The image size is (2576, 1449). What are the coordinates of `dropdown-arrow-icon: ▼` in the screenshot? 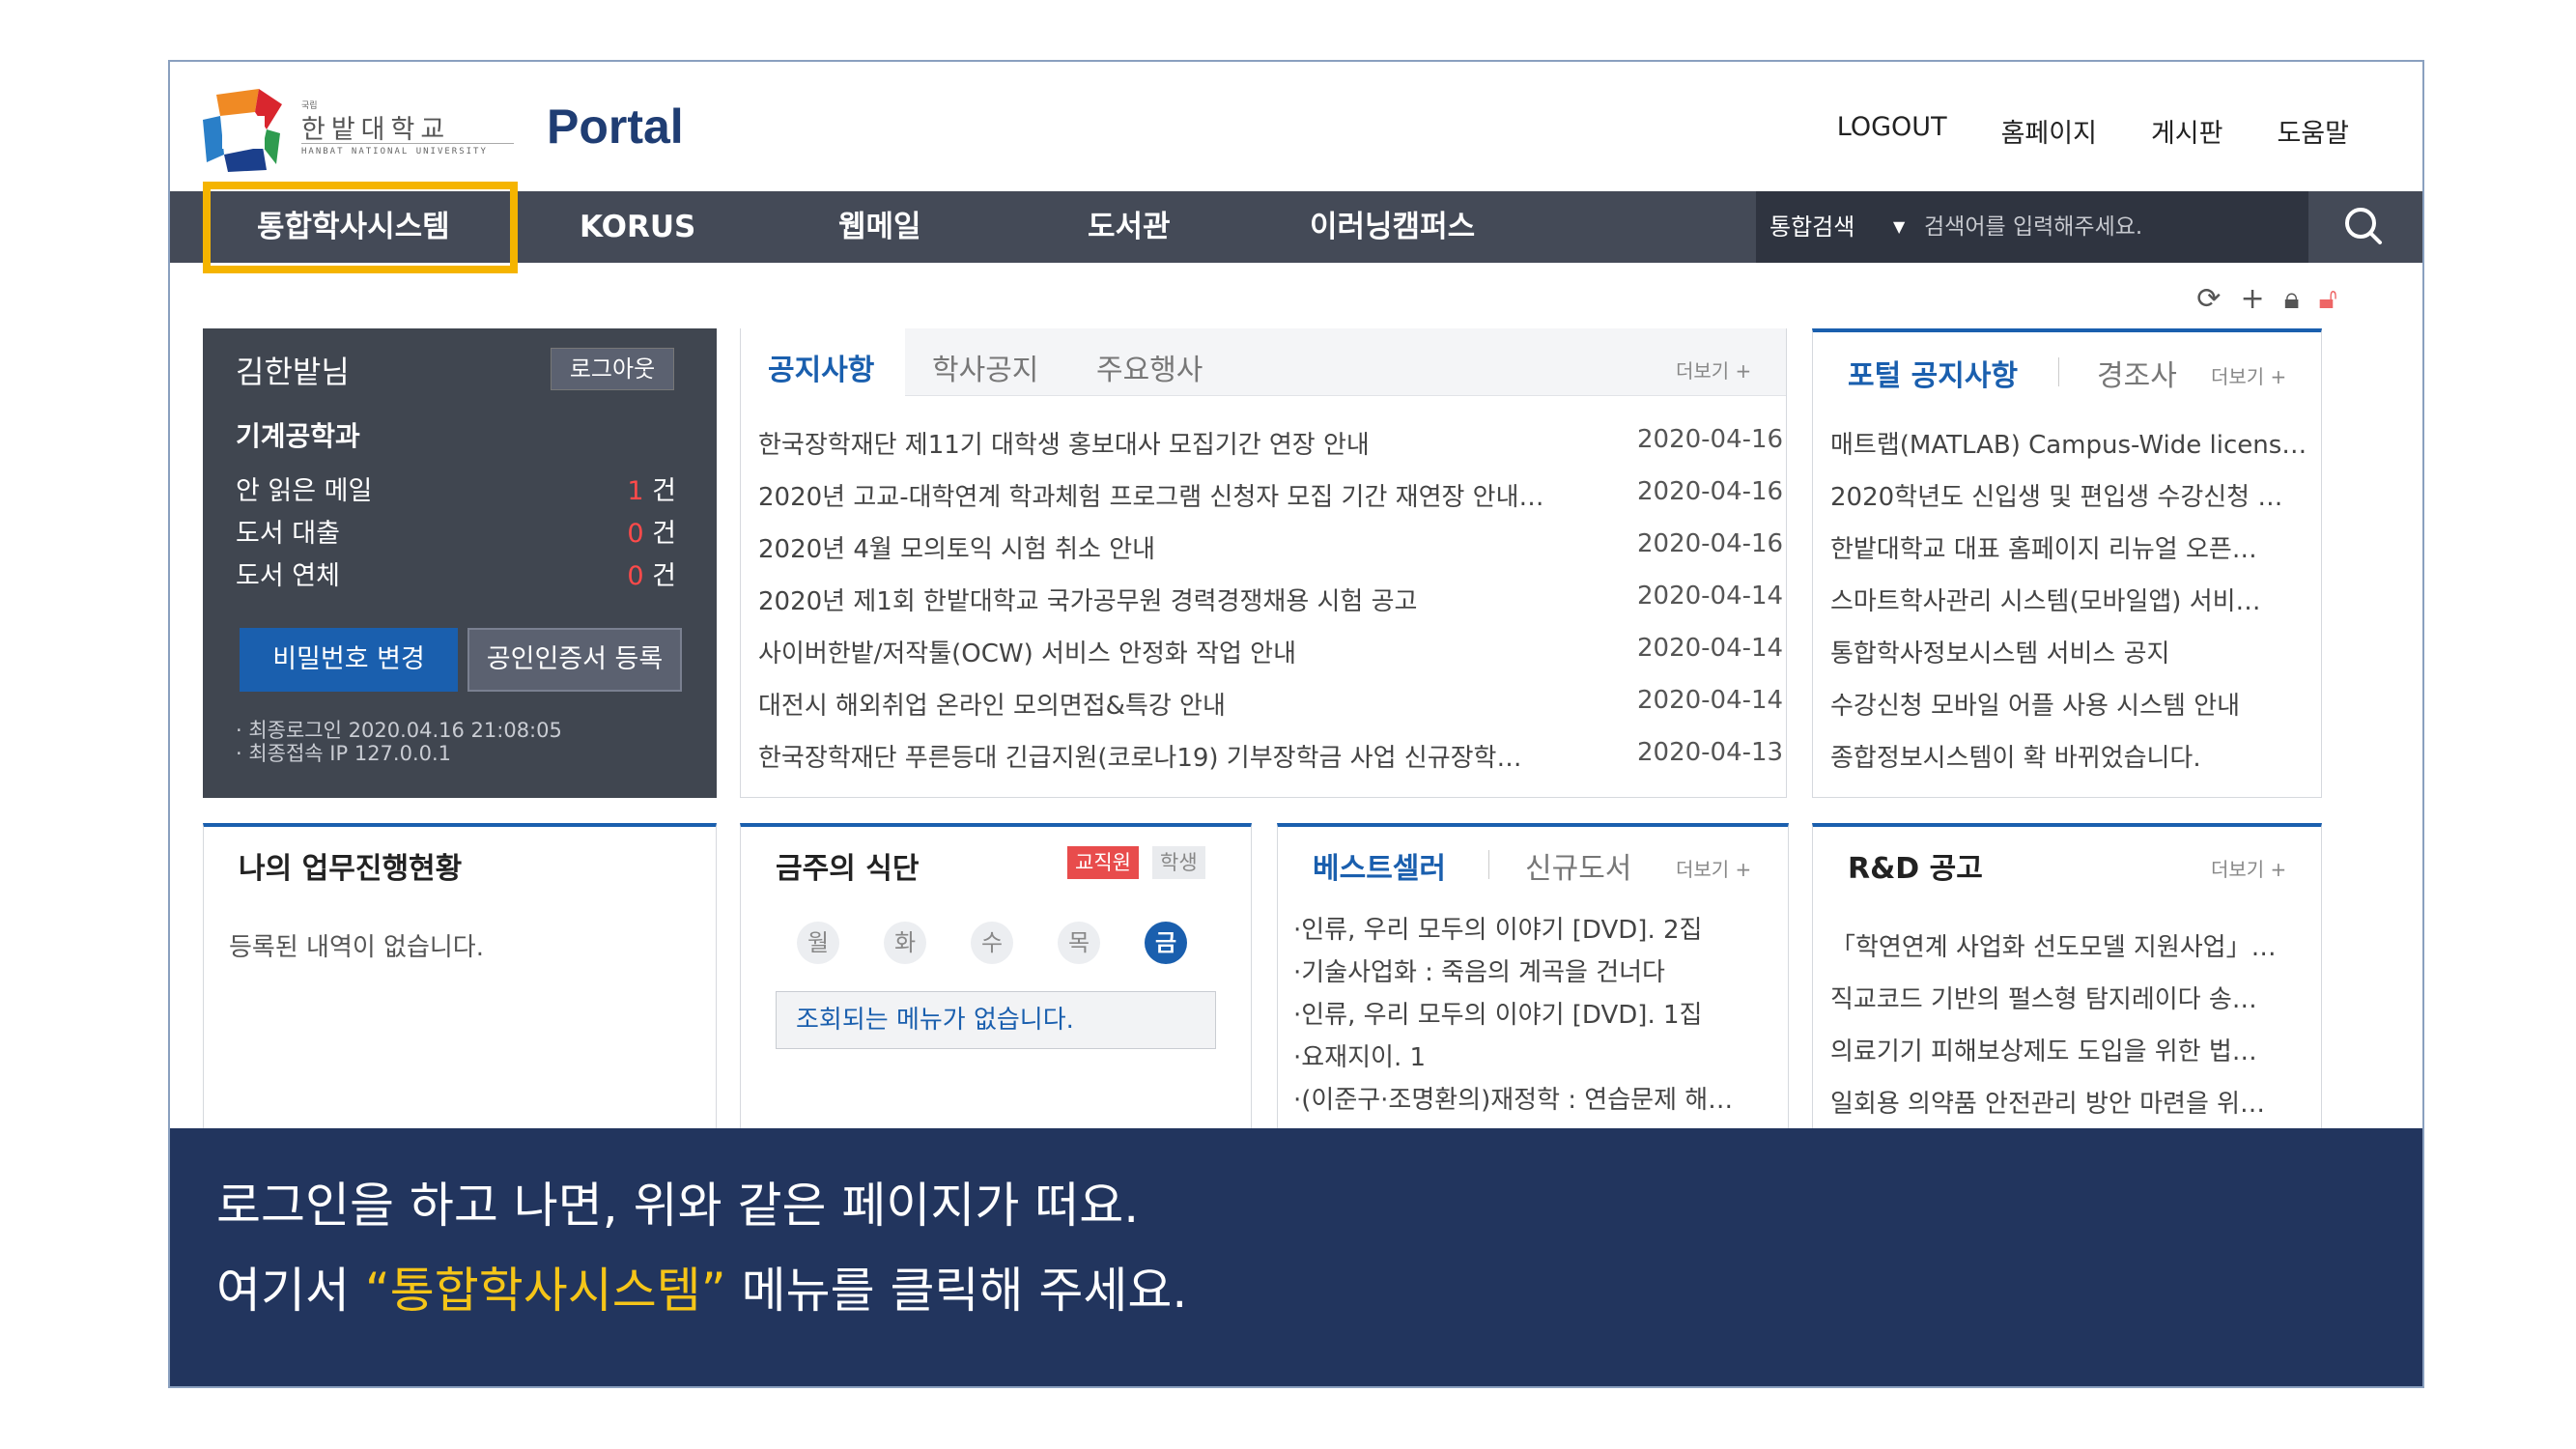 It's located at (1899, 227).